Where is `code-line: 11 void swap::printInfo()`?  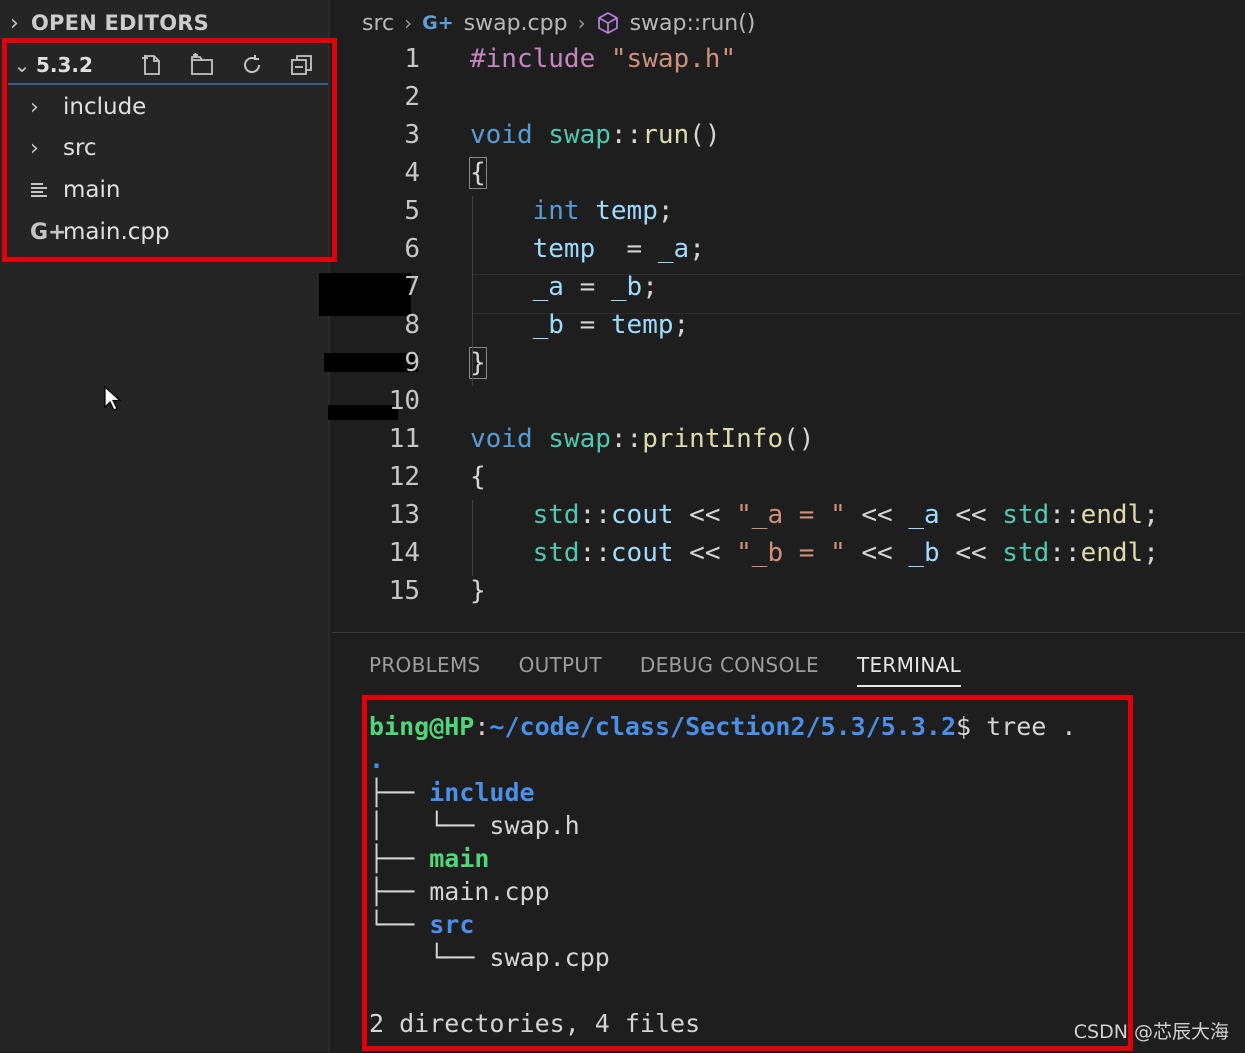
code-line: 11 void swap::printInfo() is located at coordinates (788, 443).